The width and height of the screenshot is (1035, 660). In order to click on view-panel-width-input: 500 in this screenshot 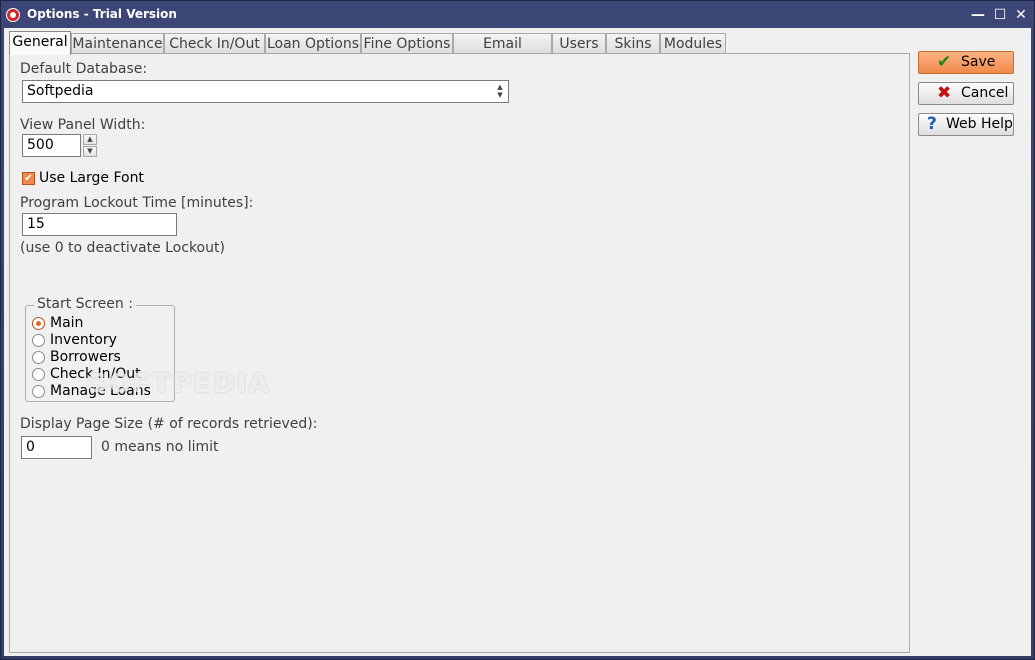, I will do `click(51, 145)`.